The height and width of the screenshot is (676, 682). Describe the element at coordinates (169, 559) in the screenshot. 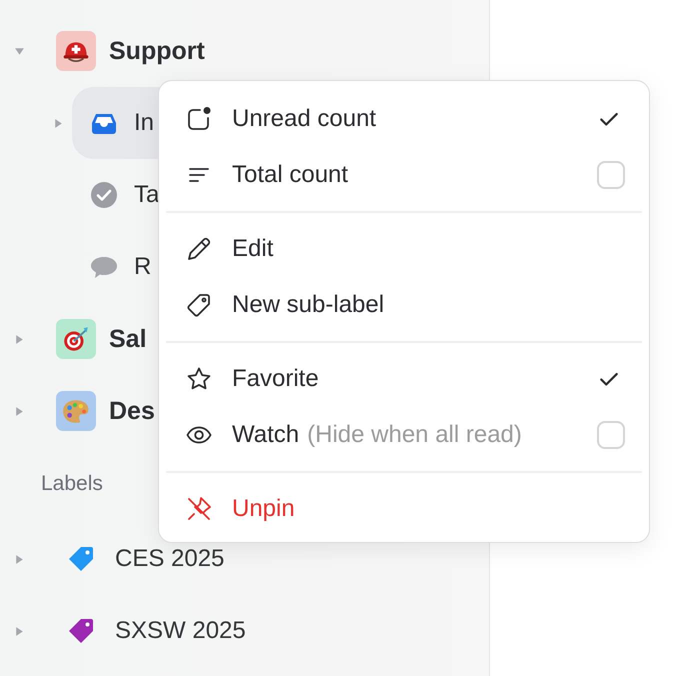

I see `label-name: CES 2025` at that location.